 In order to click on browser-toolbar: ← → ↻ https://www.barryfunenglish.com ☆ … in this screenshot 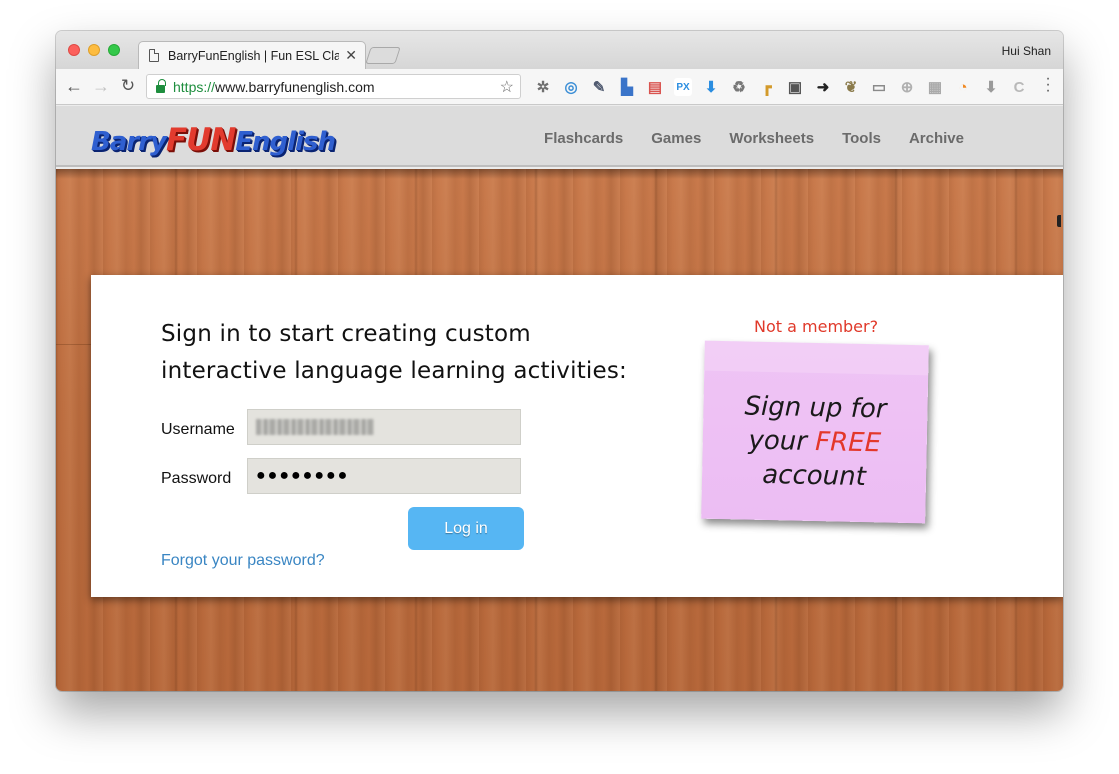, I will do `click(559, 87)`.